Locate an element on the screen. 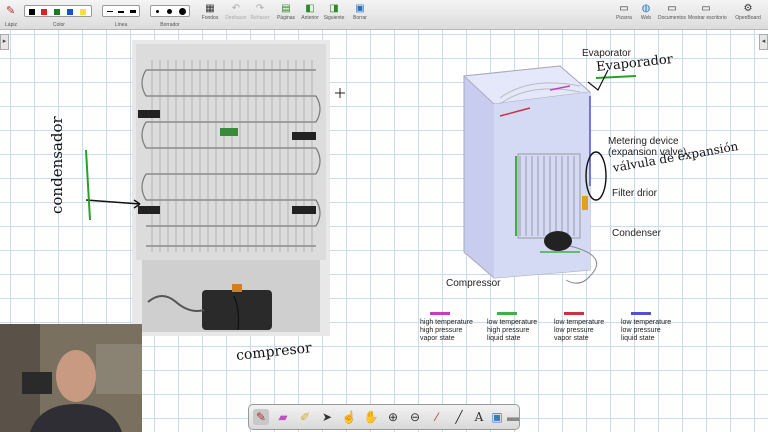  color-blue is located at coordinates (70, 12).